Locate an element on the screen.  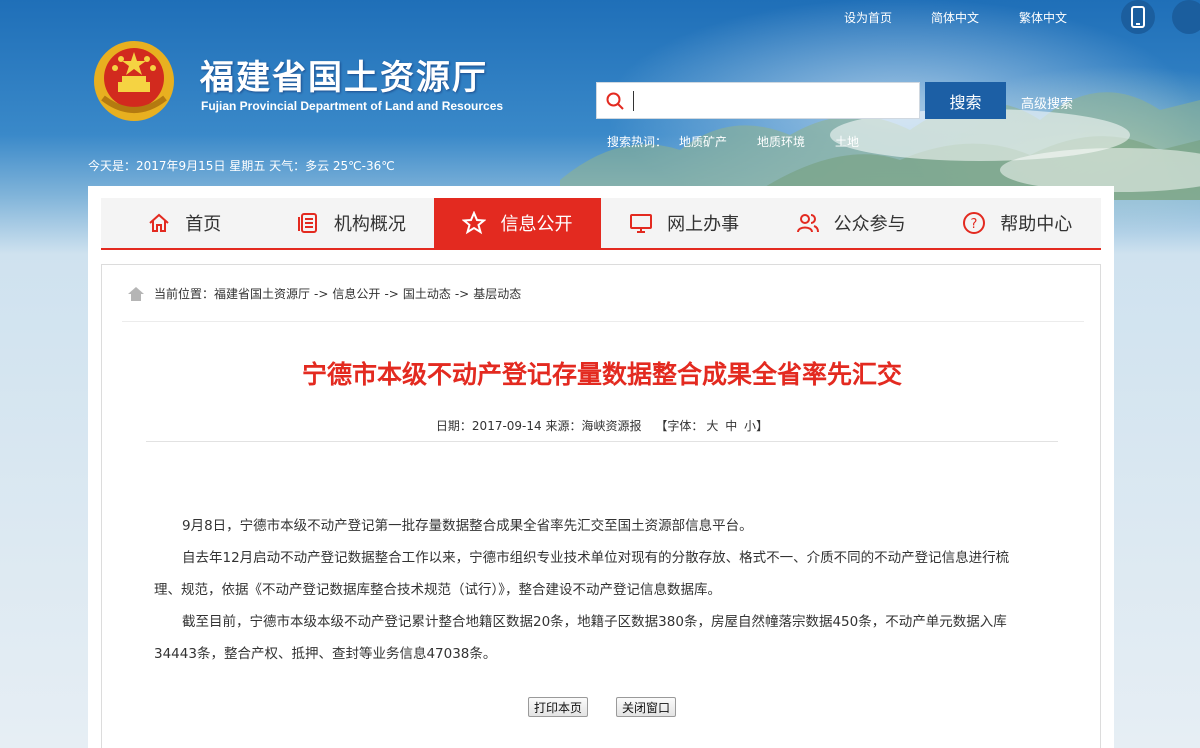
national-emblem-icon is located at coordinates (134, 81).